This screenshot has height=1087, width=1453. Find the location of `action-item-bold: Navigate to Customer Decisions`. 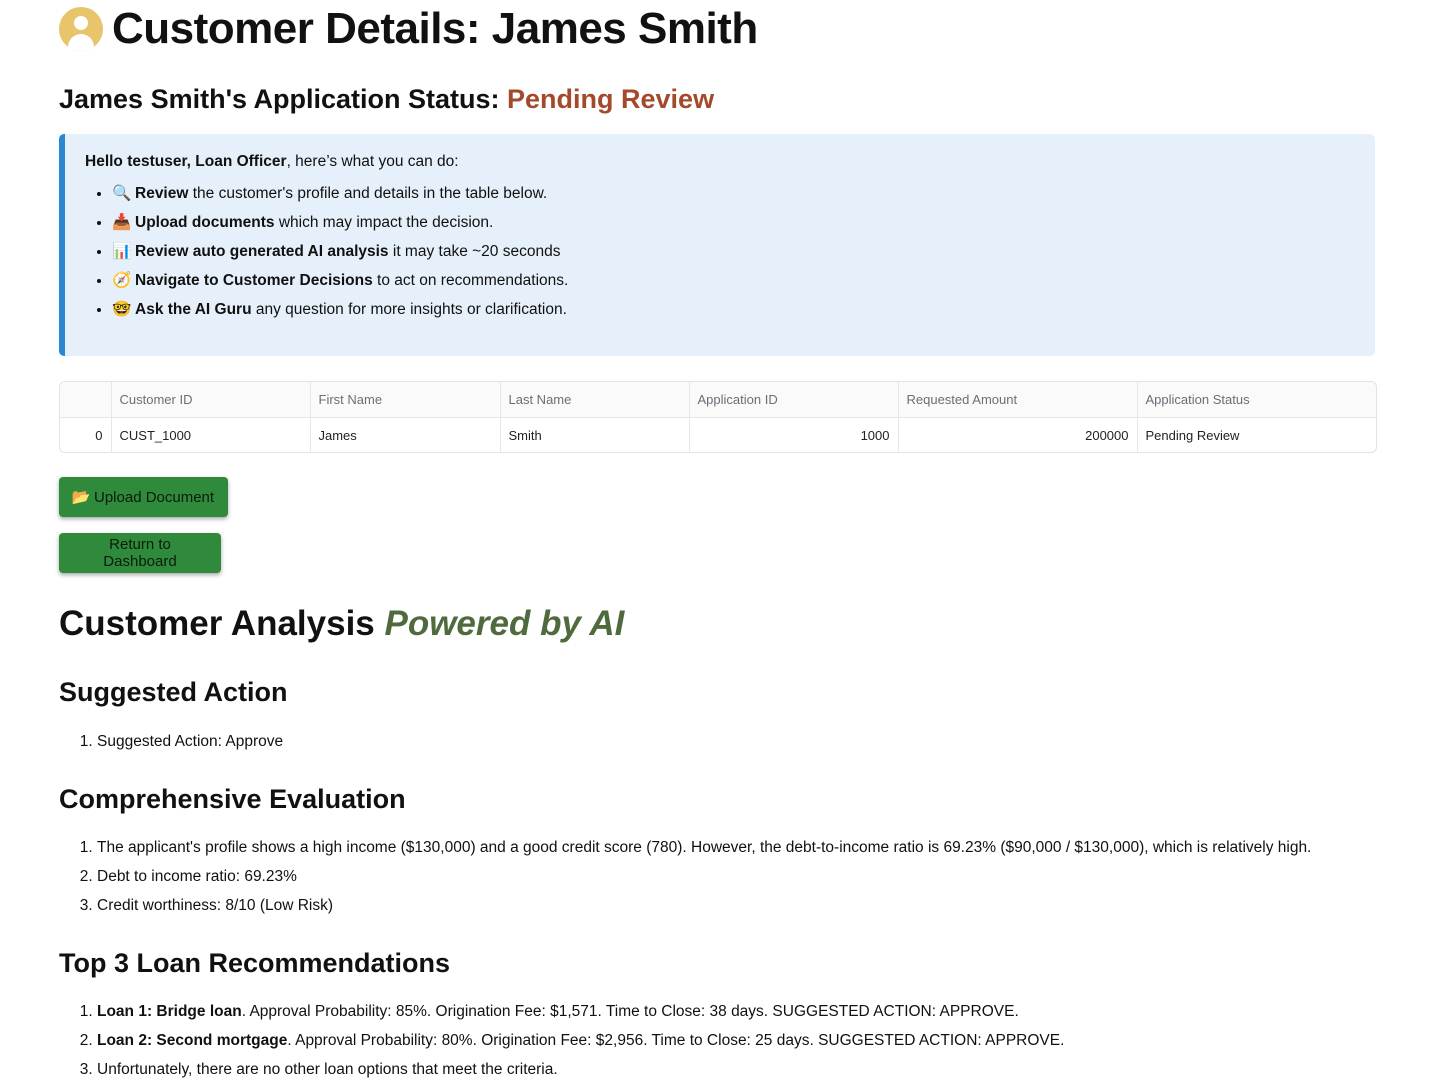

action-item-bold: Navigate to Customer Decisions is located at coordinates (254, 280).